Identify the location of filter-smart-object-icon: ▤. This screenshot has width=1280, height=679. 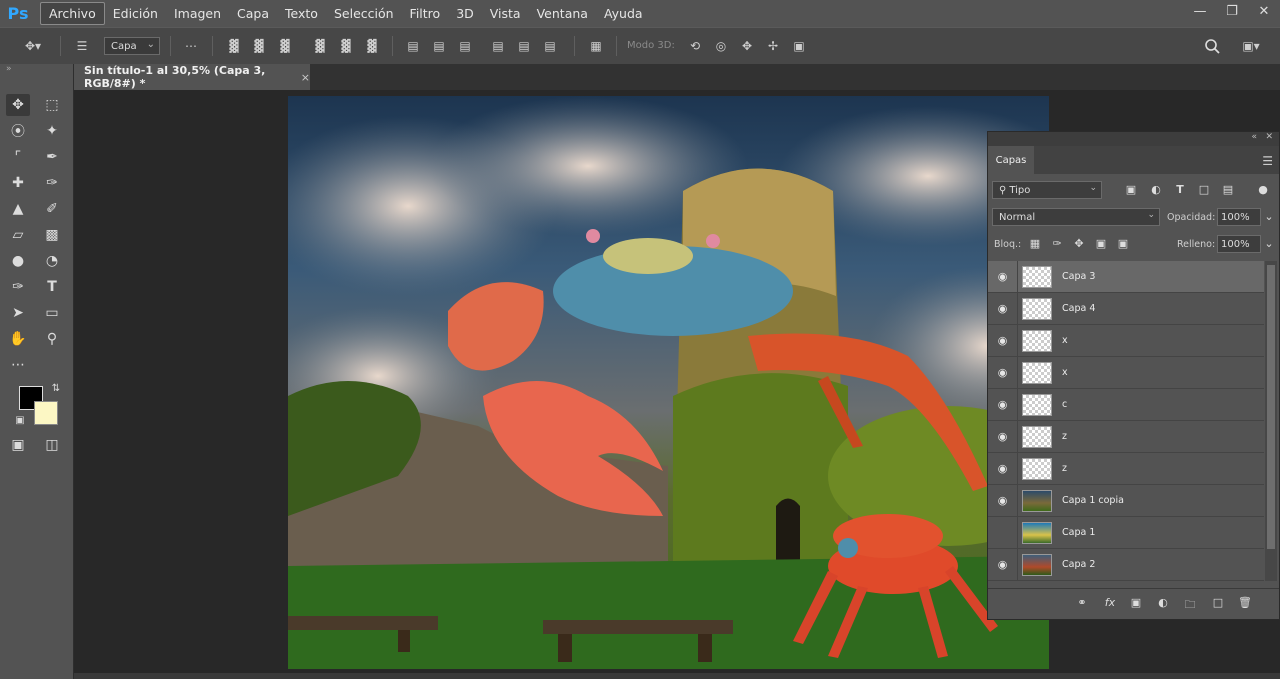
(1228, 189).